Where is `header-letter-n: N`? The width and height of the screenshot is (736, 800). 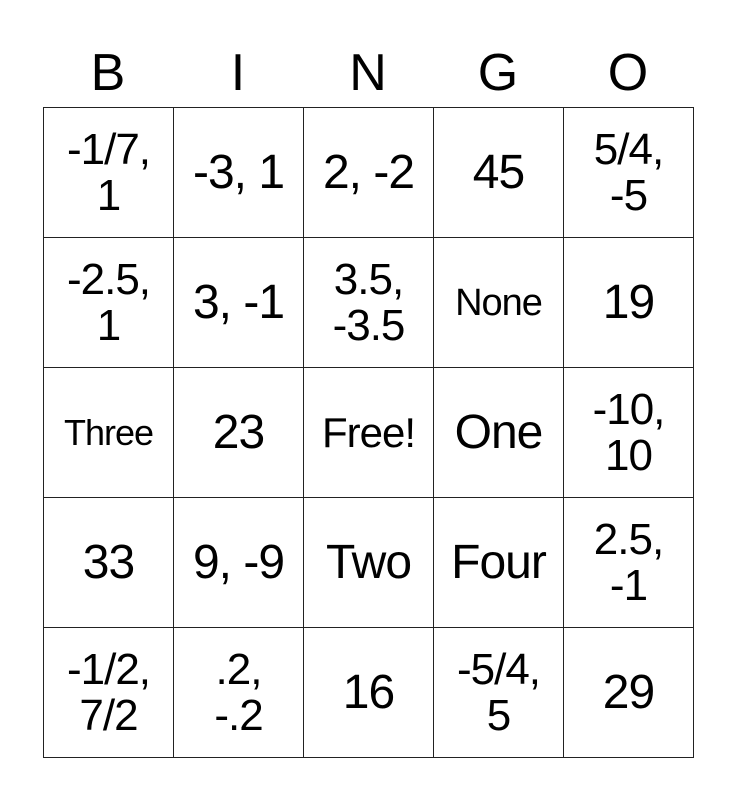 header-letter-n: N is located at coordinates (368, 73).